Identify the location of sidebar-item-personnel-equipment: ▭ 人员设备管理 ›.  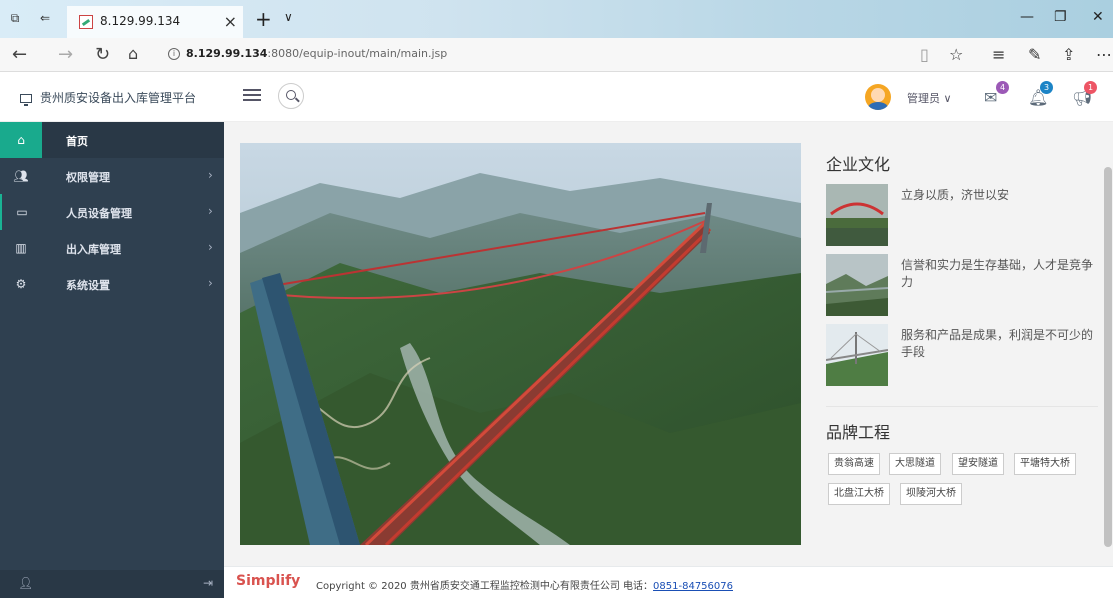
(112, 212).